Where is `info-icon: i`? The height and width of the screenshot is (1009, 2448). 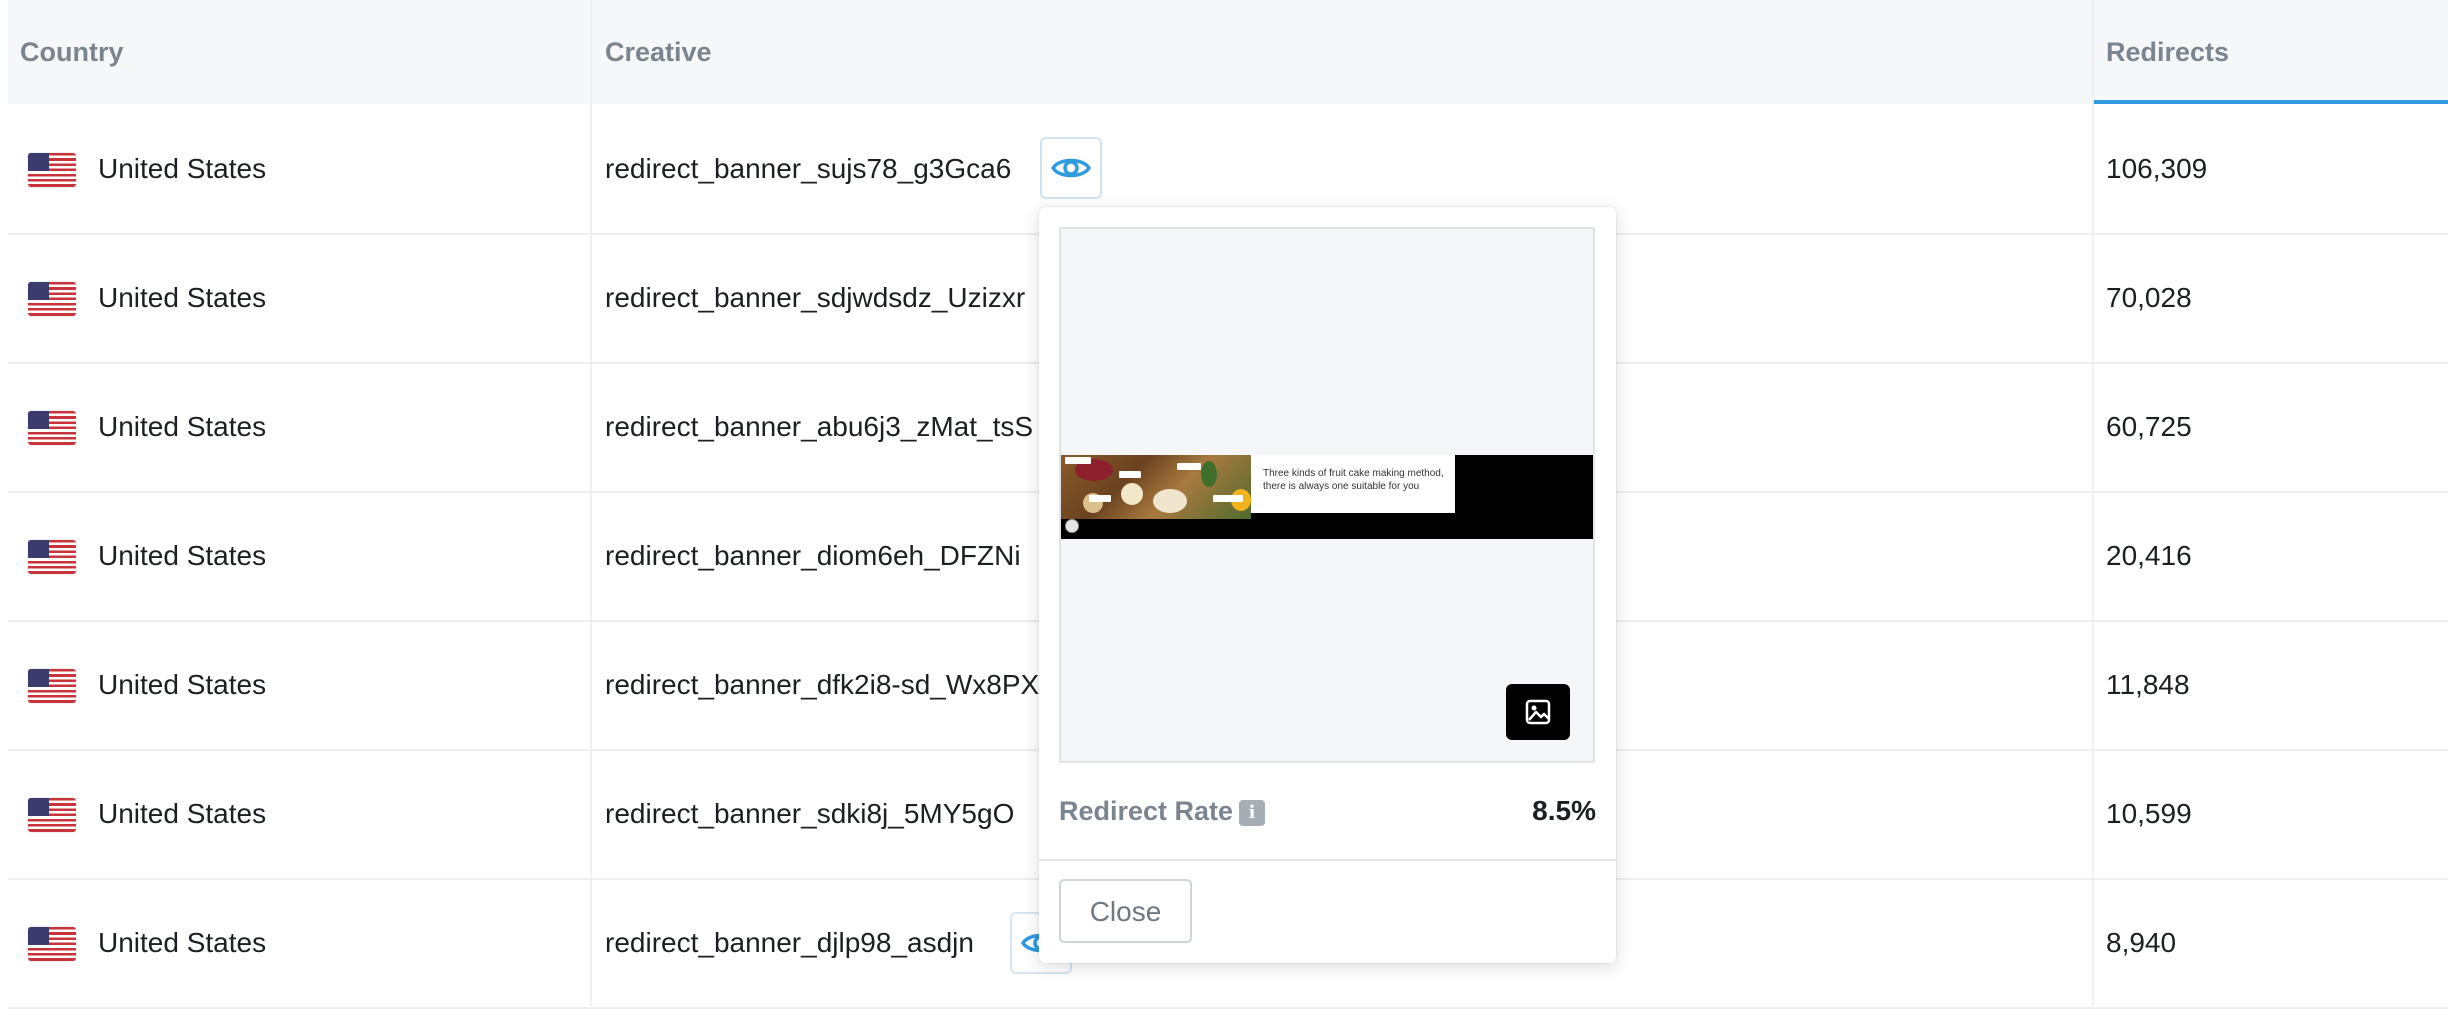 info-icon: i is located at coordinates (1252, 813).